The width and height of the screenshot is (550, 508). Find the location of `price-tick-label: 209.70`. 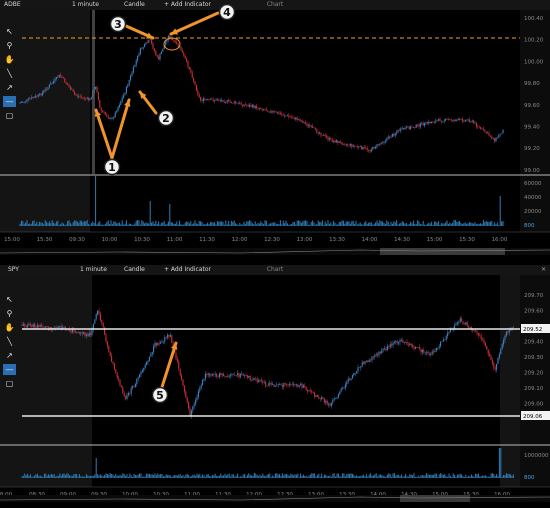

price-tick-label: 209.70 is located at coordinates (534, 296).